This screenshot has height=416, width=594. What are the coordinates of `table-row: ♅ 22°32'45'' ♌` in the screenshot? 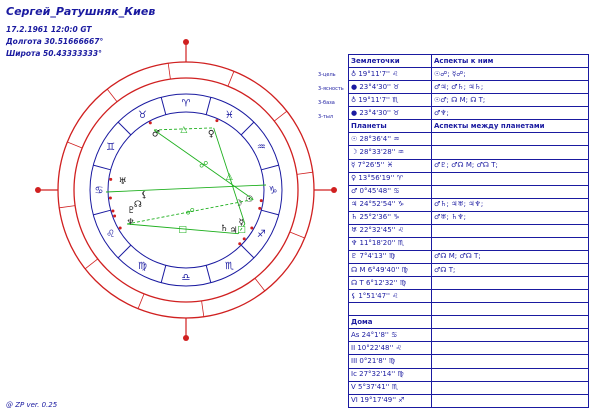 It's located at (468, 230).